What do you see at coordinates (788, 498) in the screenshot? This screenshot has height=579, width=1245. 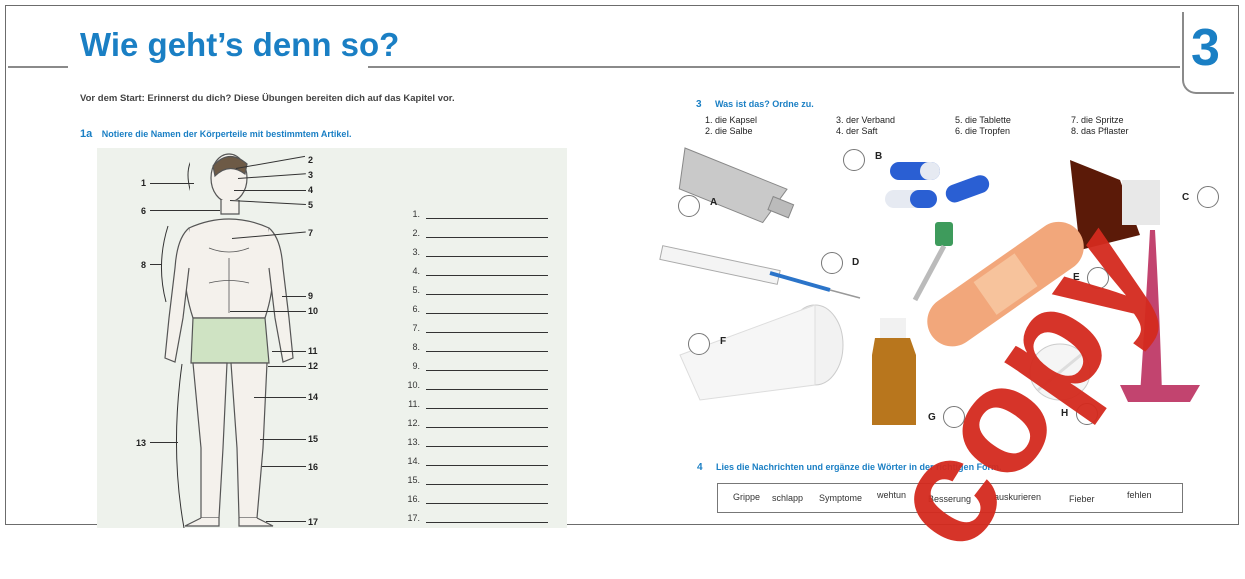 I see `word-item: schlapp` at bounding box center [788, 498].